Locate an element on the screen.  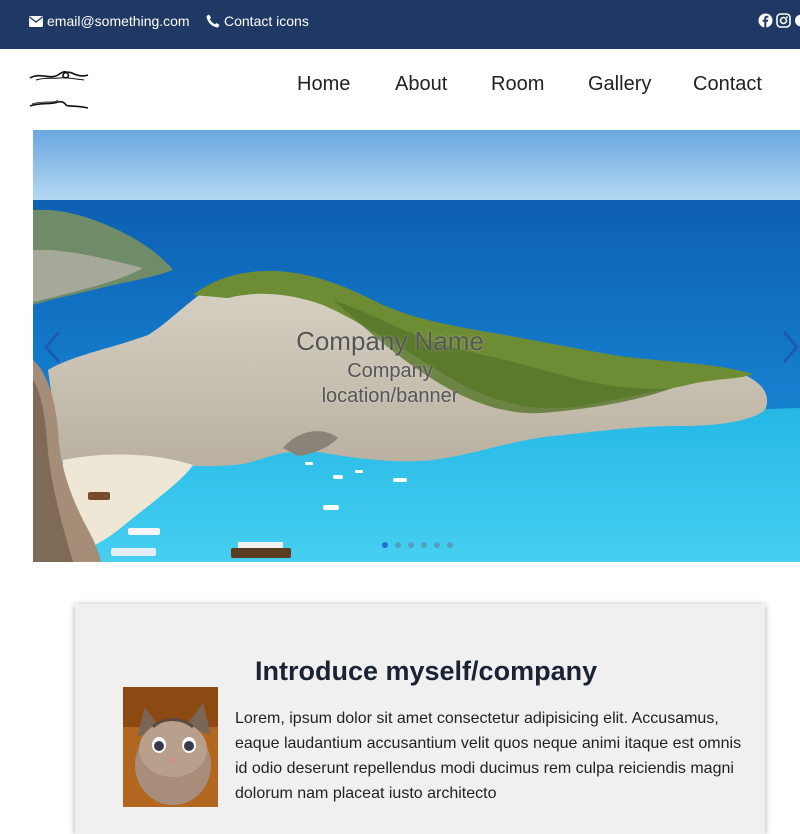
social-icon-partial is located at coordinates (797, 20).